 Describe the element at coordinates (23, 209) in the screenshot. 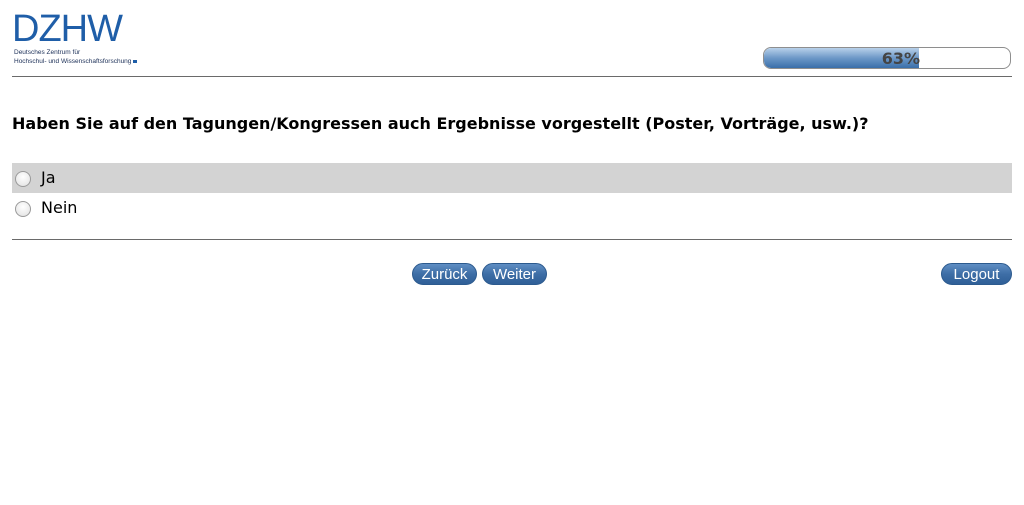

I see `radio-nein` at that location.